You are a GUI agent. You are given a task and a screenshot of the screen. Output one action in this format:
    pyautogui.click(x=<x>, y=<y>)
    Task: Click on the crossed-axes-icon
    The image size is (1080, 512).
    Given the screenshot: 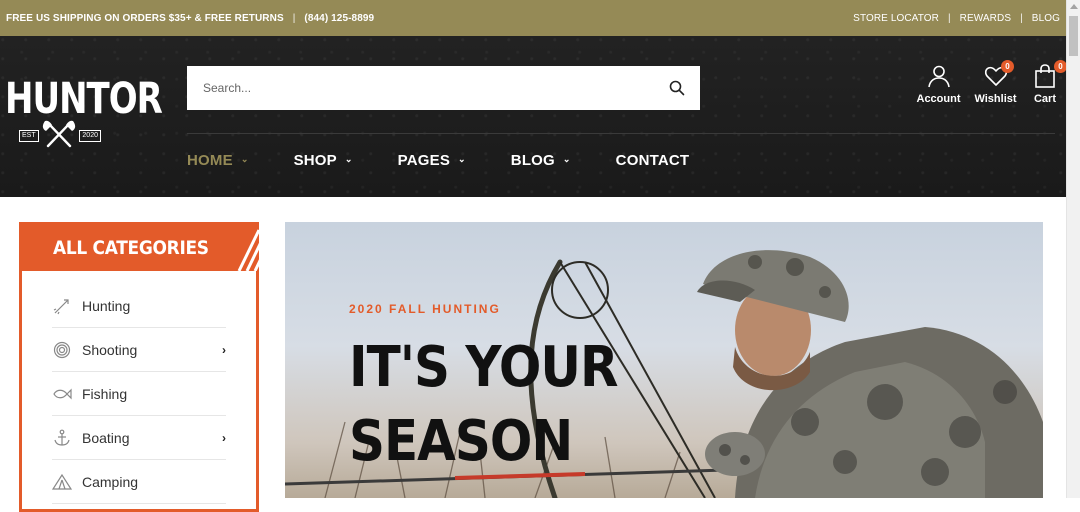 What is the action you would take?
    pyautogui.click(x=59, y=136)
    